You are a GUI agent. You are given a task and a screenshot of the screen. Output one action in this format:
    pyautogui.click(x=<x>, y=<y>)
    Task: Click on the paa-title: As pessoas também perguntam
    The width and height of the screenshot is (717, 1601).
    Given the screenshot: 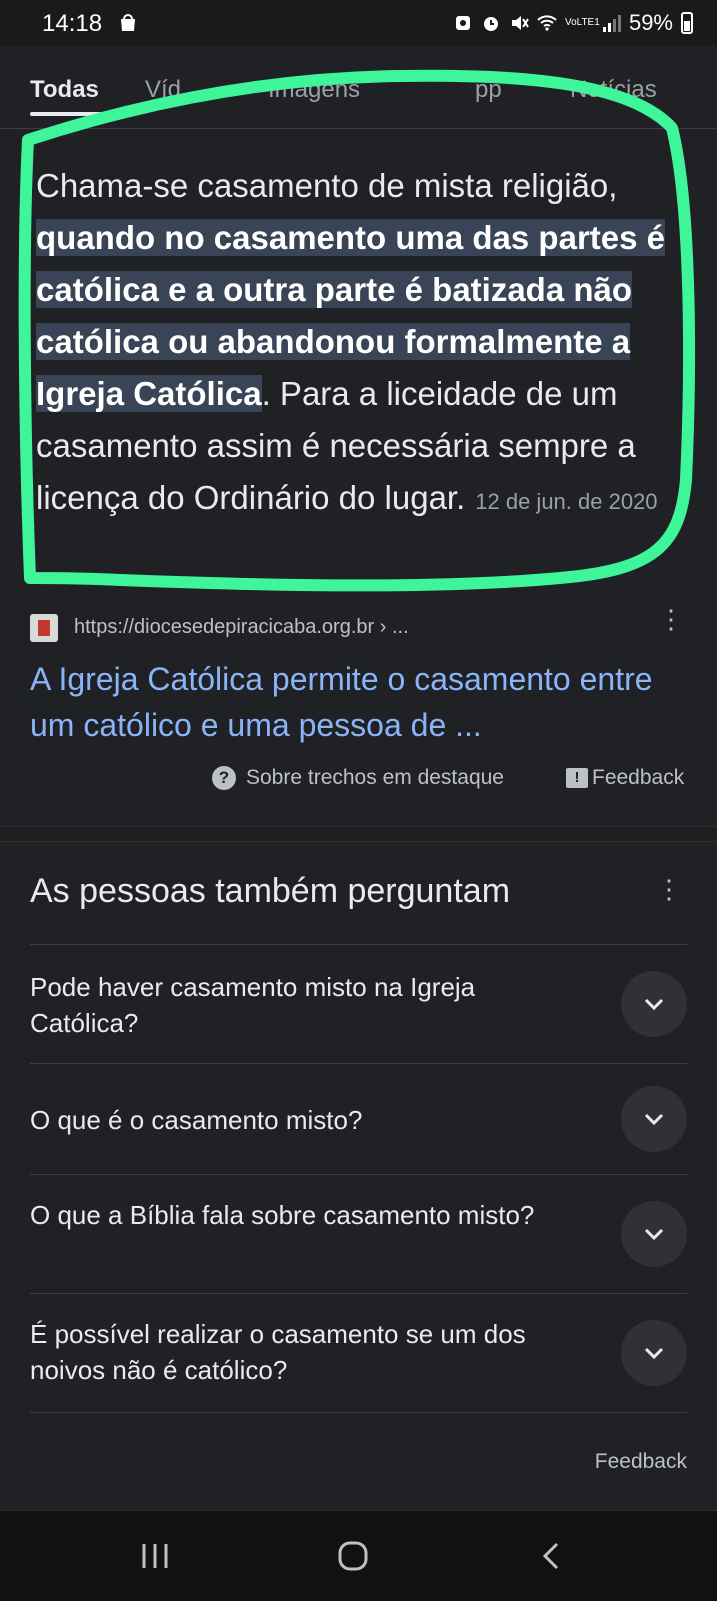 What is the action you would take?
    pyautogui.click(x=270, y=891)
    